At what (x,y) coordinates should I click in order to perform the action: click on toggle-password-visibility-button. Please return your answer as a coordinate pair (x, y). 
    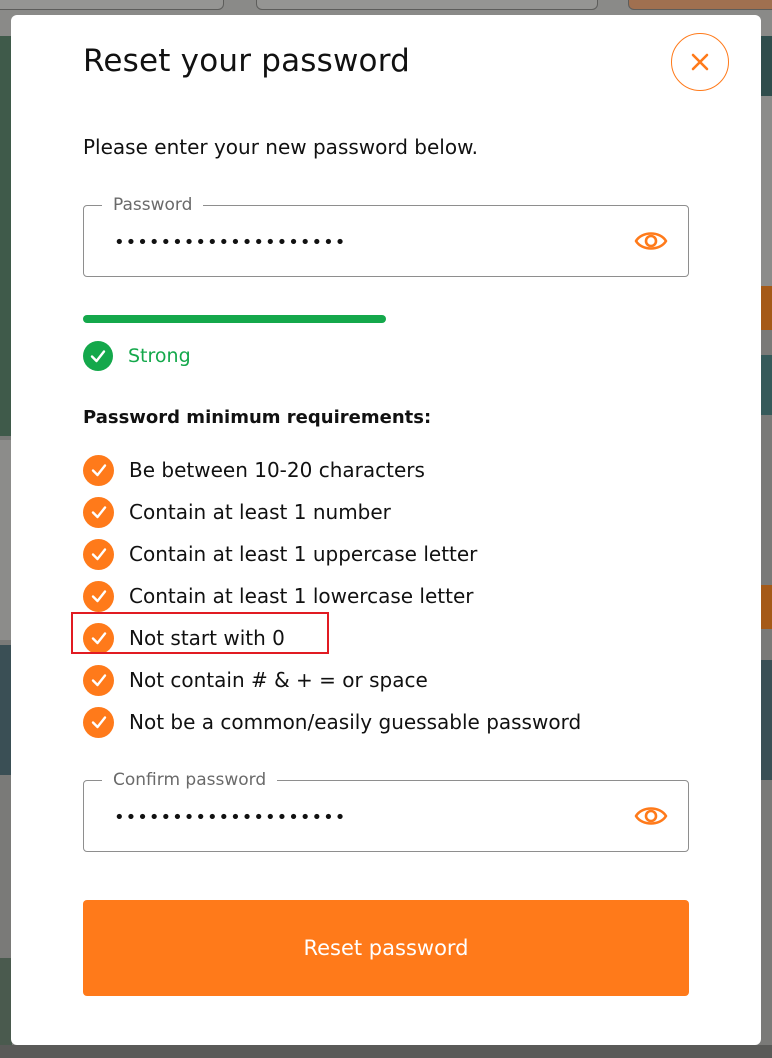
    Looking at the image, I should click on (651, 241).